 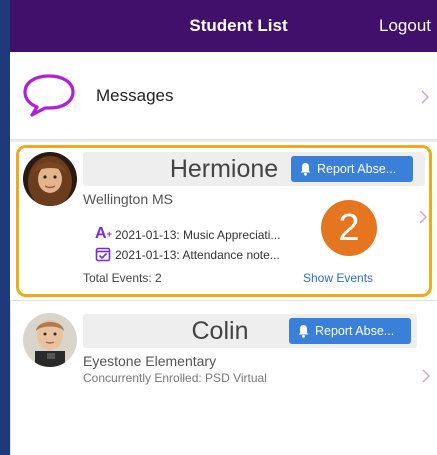 I want to click on total-events: Total Events: 2, so click(x=122, y=278).